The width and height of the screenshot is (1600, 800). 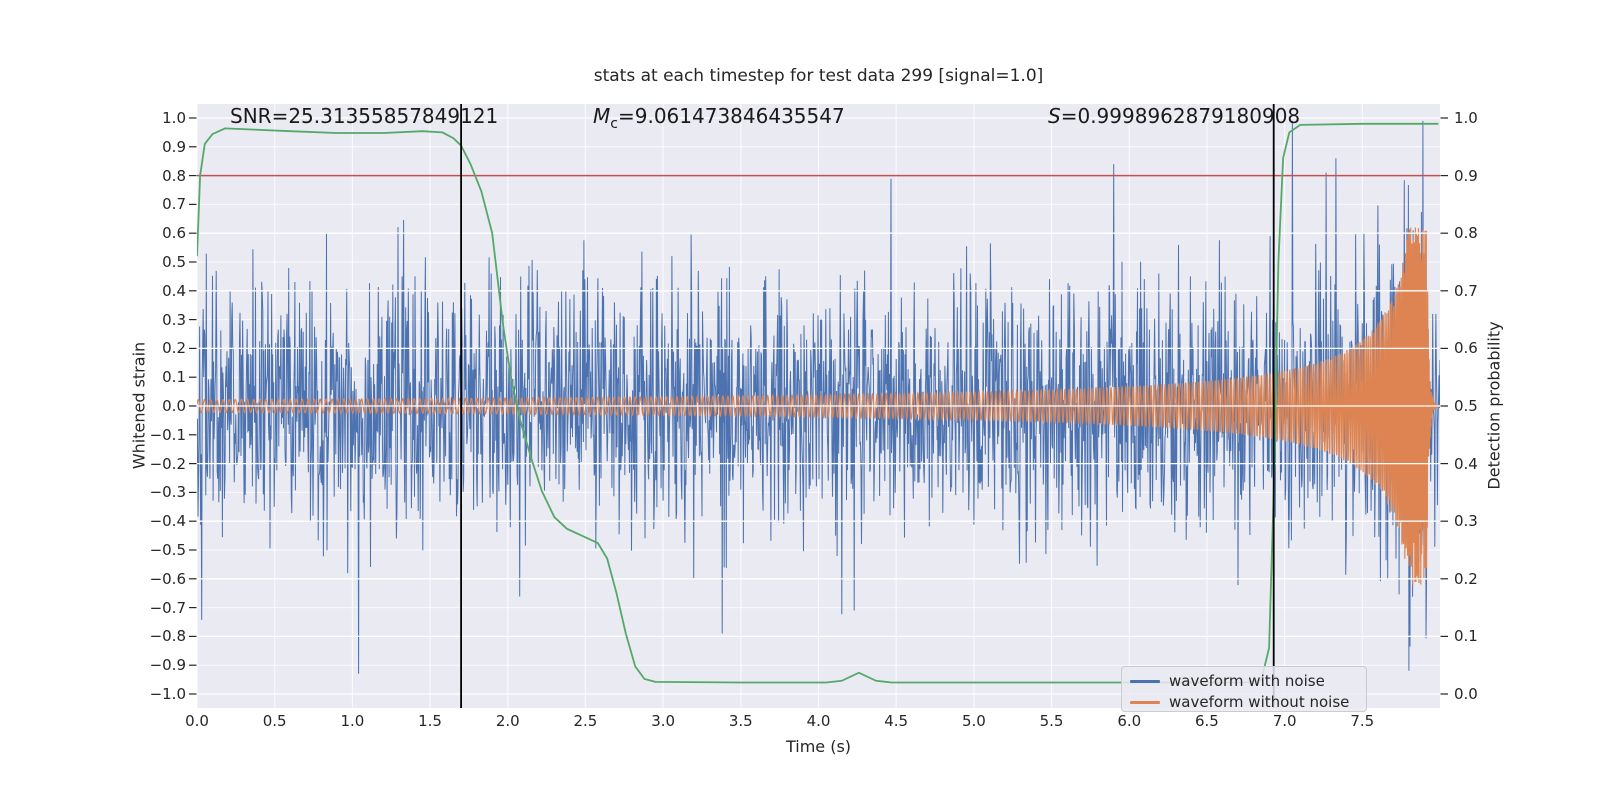 What do you see at coordinates (507, 721) in the screenshot?
I see `x-tick-label: 2.0` at bounding box center [507, 721].